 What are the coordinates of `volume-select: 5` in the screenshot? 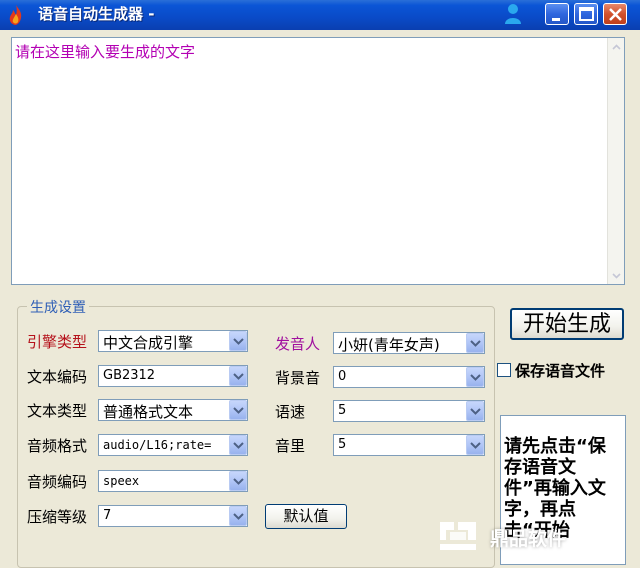 It's located at (409, 445).